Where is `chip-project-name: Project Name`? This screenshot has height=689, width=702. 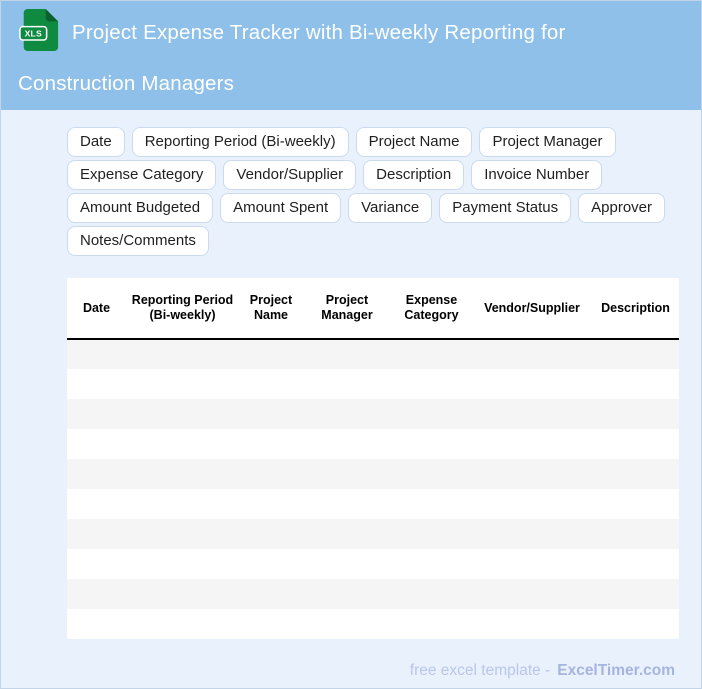
chip-project-name: Project Name is located at coordinates (414, 142).